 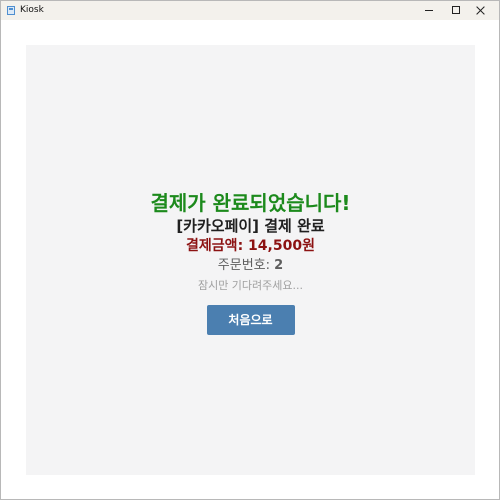 What do you see at coordinates (11, 10) in the screenshot?
I see `app-window-icon` at bounding box center [11, 10].